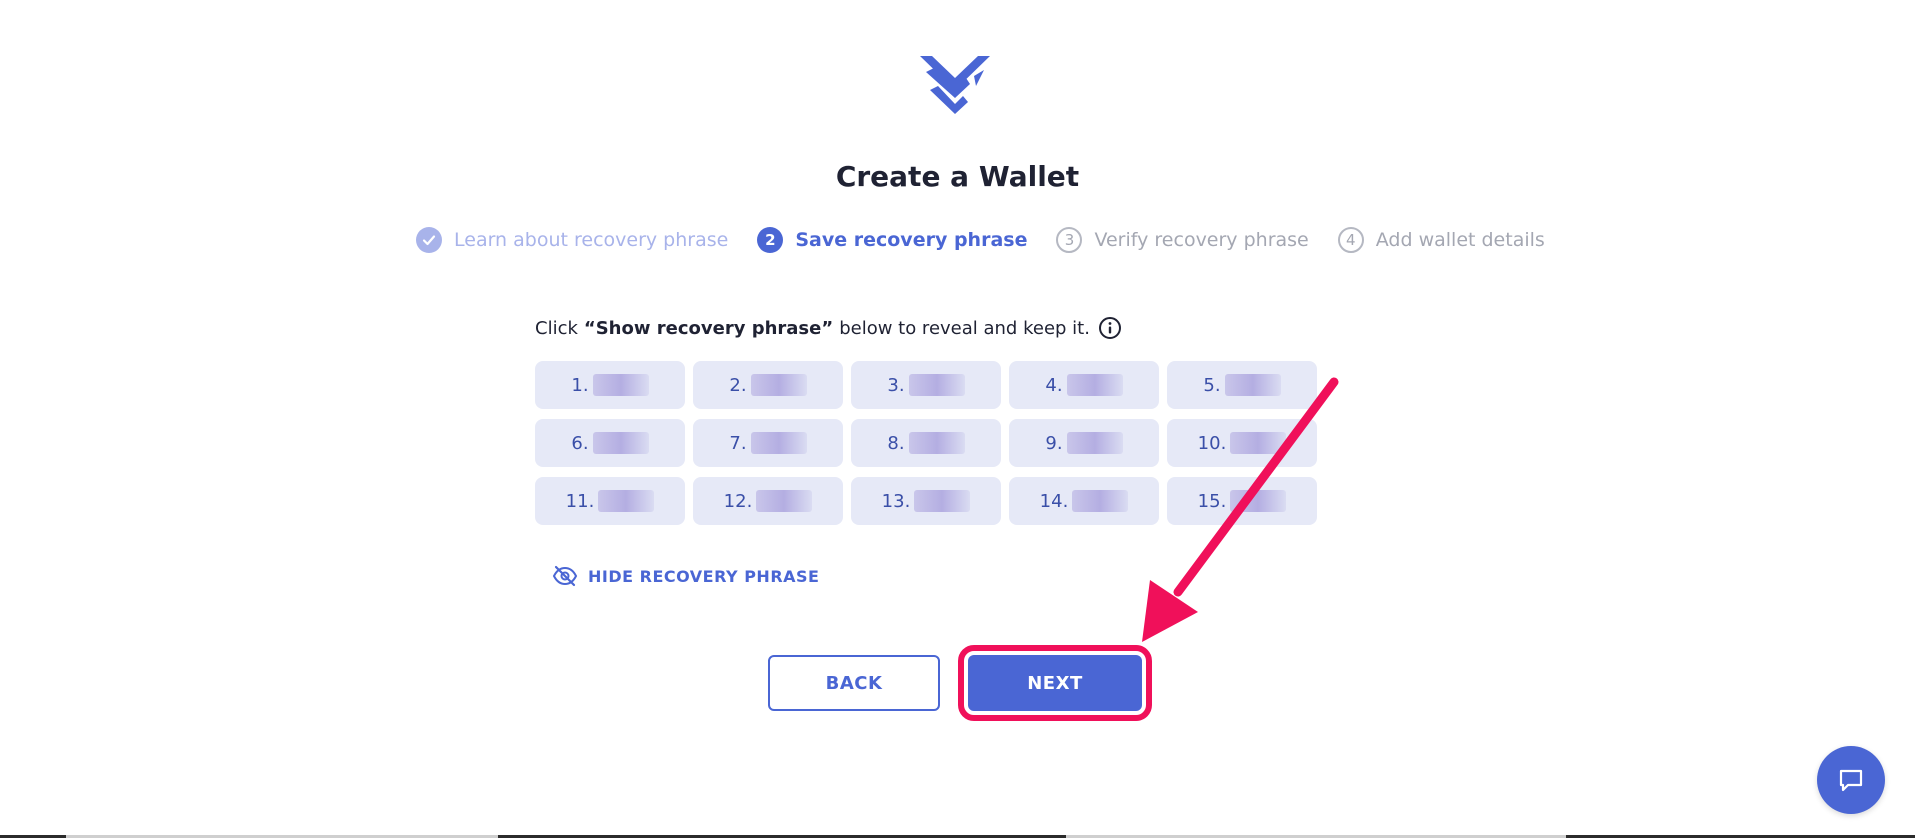  I want to click on instruction-prefix: Click, so click(556, 328).